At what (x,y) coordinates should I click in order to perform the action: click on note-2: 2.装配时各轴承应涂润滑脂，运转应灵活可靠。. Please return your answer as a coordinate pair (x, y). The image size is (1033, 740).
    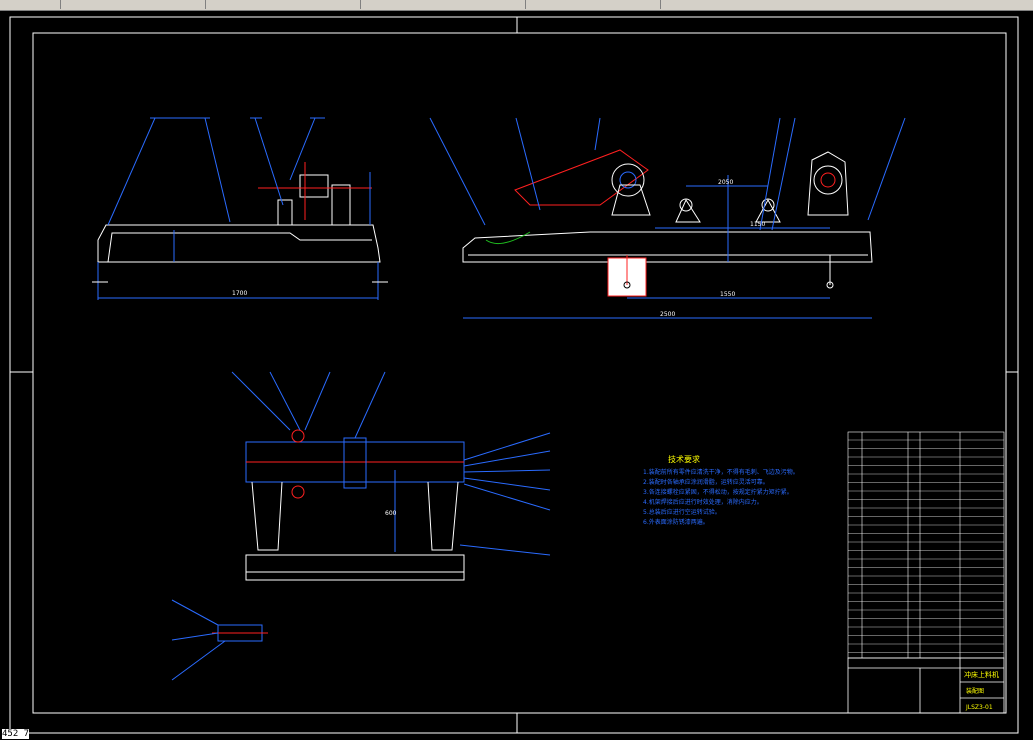
    Looking at the image, I should click on (706, 482).